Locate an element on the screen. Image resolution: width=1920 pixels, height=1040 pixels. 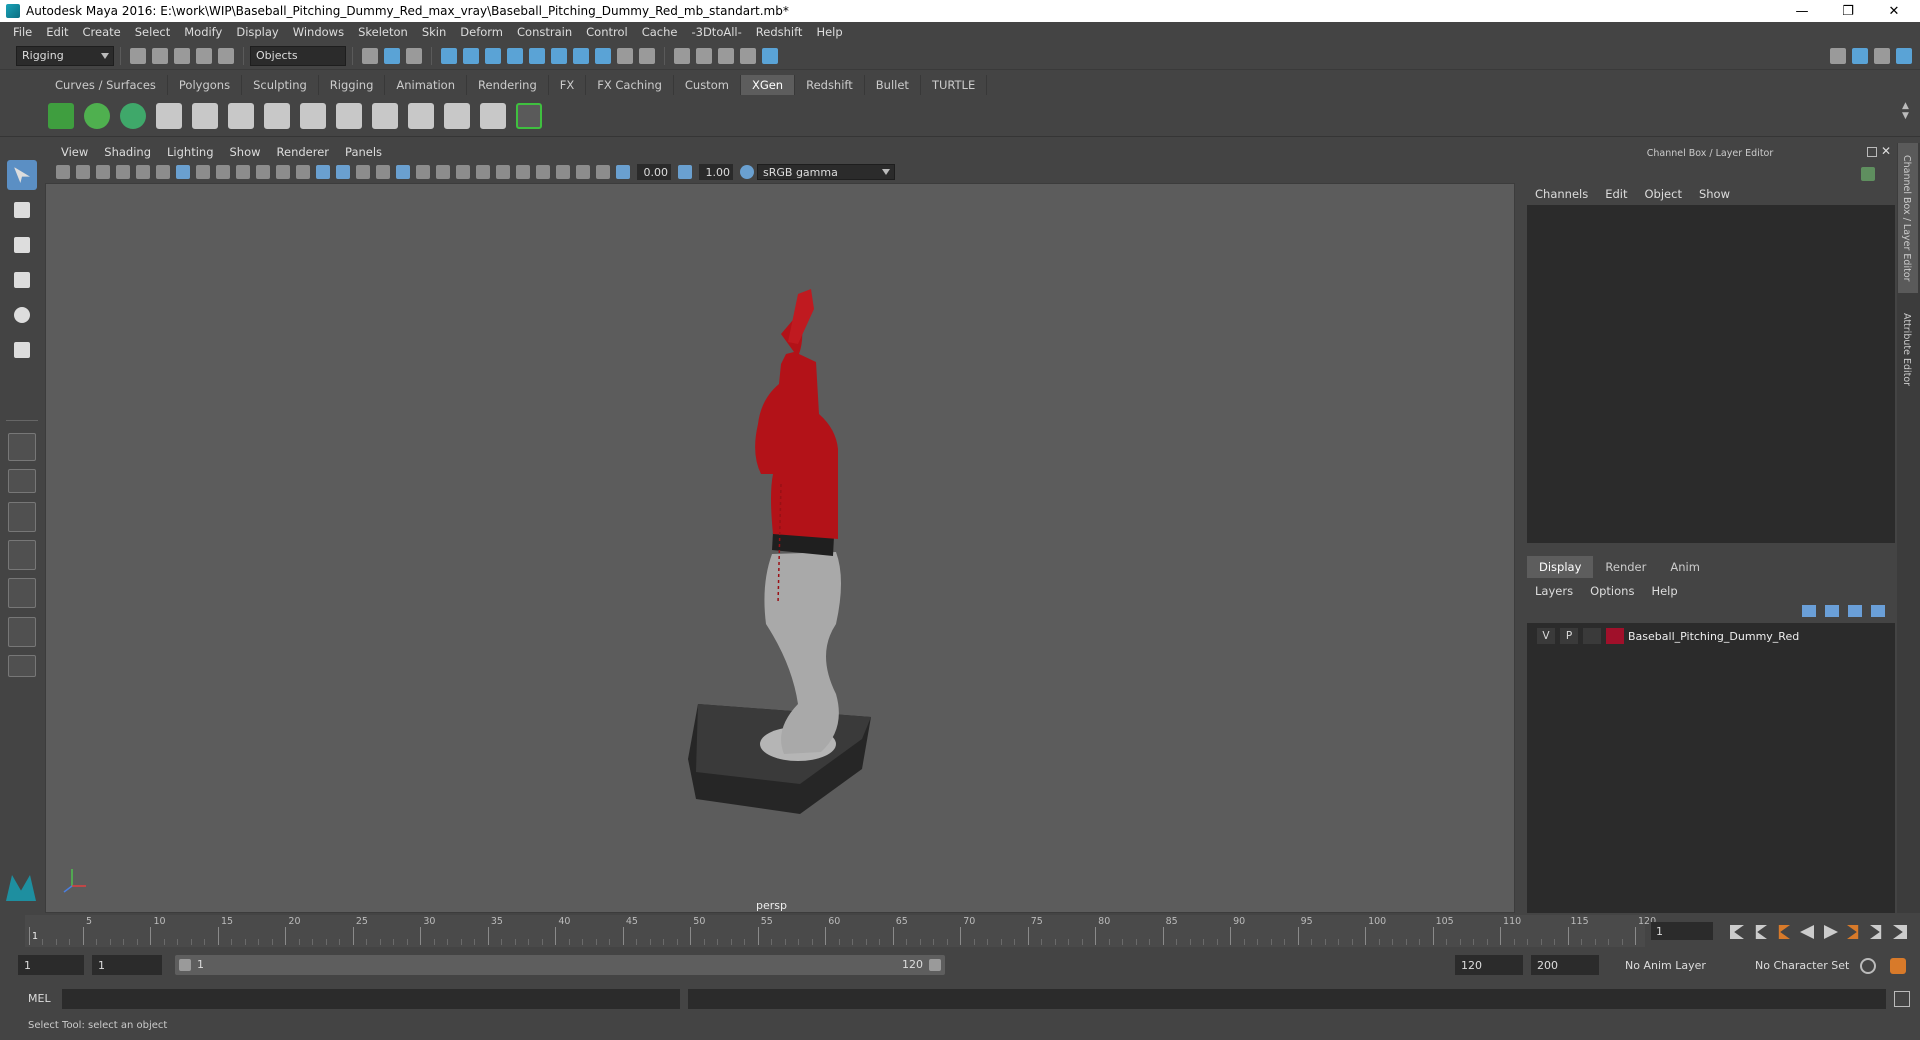
help-menu: Help is located at coordinates (1664, 591).